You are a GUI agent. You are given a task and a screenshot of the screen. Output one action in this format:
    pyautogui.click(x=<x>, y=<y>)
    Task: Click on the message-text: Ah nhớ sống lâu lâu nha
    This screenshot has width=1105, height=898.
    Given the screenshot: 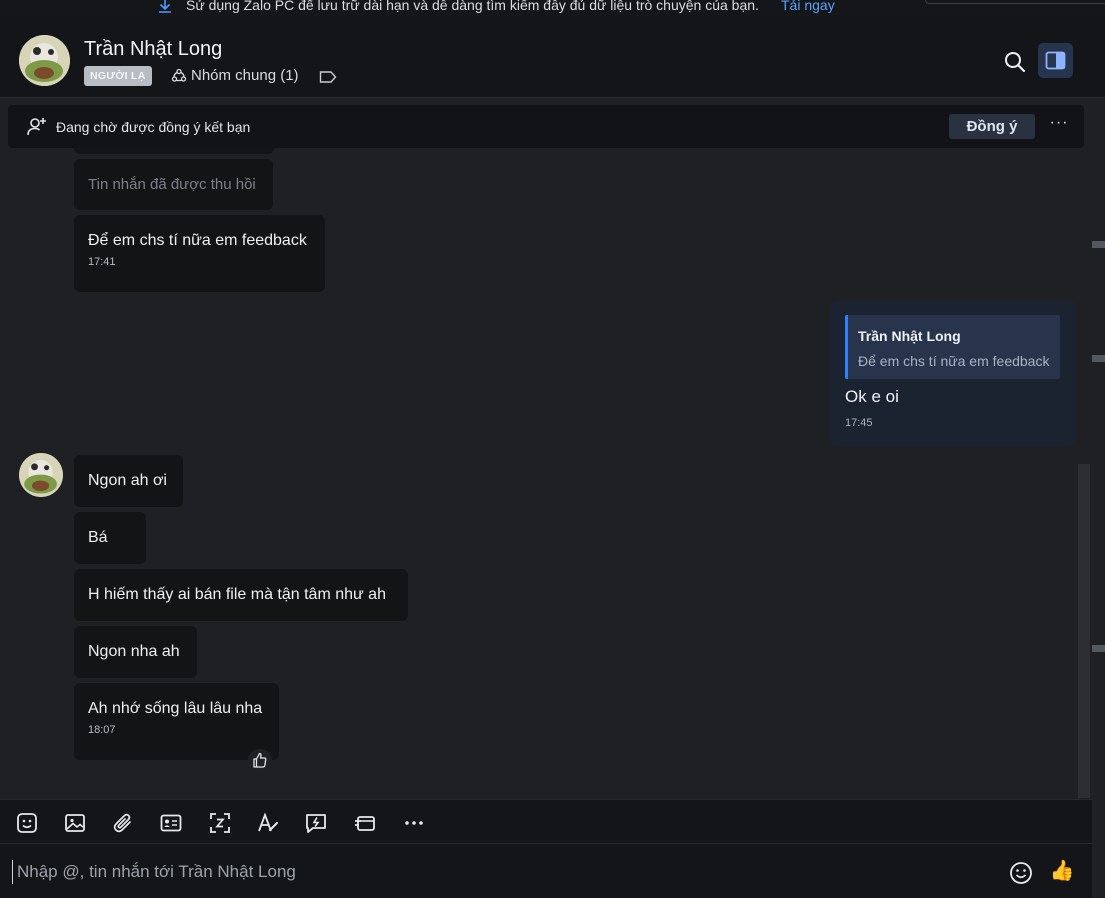 What is the action you would take?
    pyautogui.click(x=175, y=708)
    